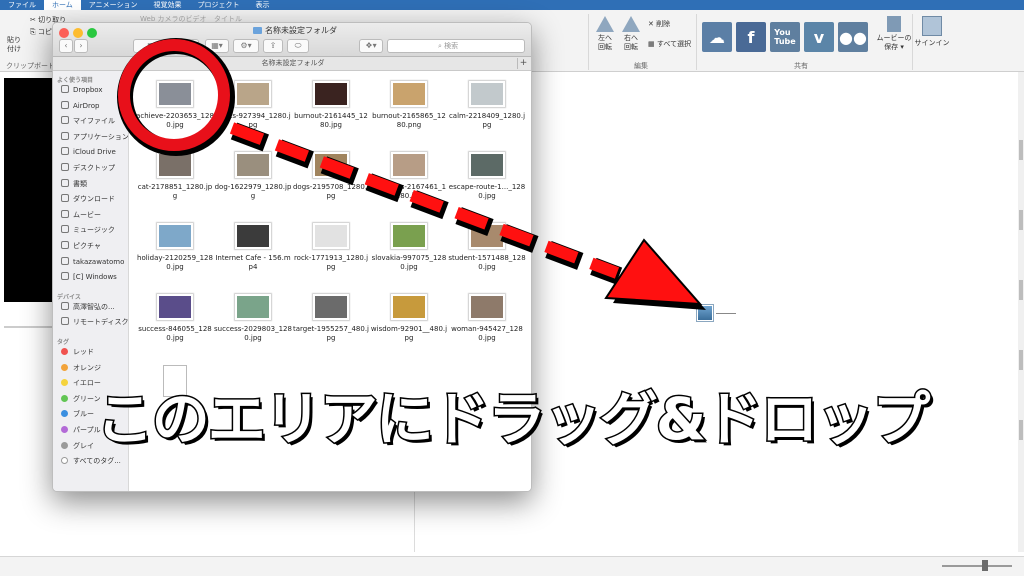  Describe the element at coordinates (246, 46) in the screenshot. I see `action-button: ⚙▾` at that location.